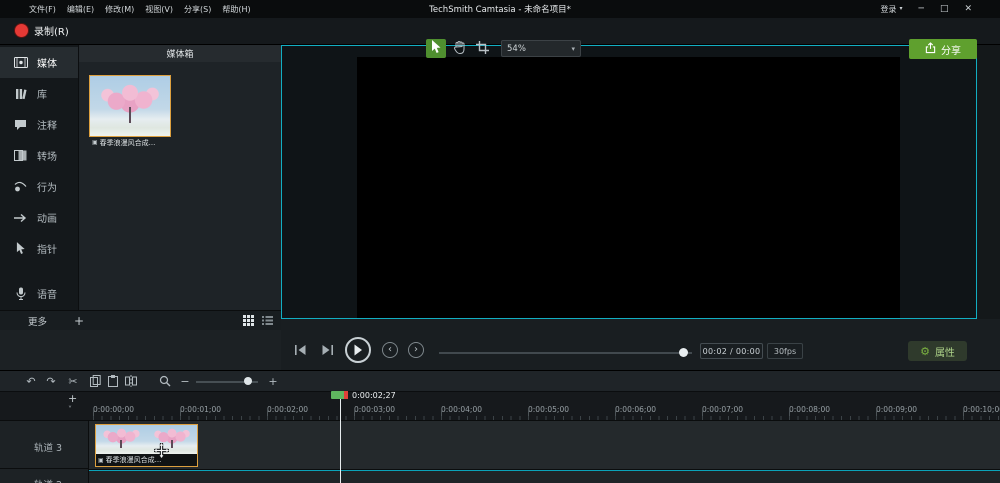 This screenshot has width=1000, height=483. Describe the element at coordinates (165, 381) in the screenshot. I see `zoom-search-icon` at that location.